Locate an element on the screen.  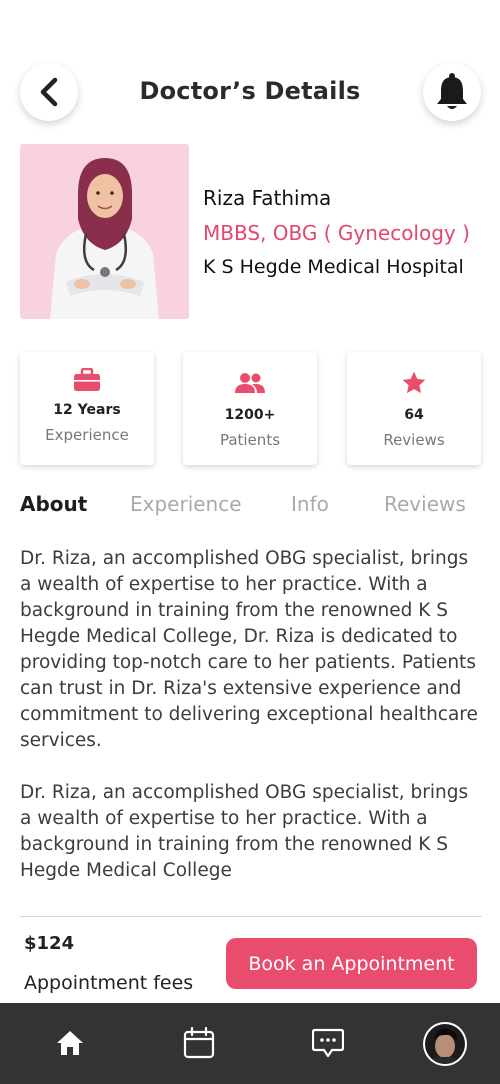
calendar-icon is located at coordinates (199, 1043).